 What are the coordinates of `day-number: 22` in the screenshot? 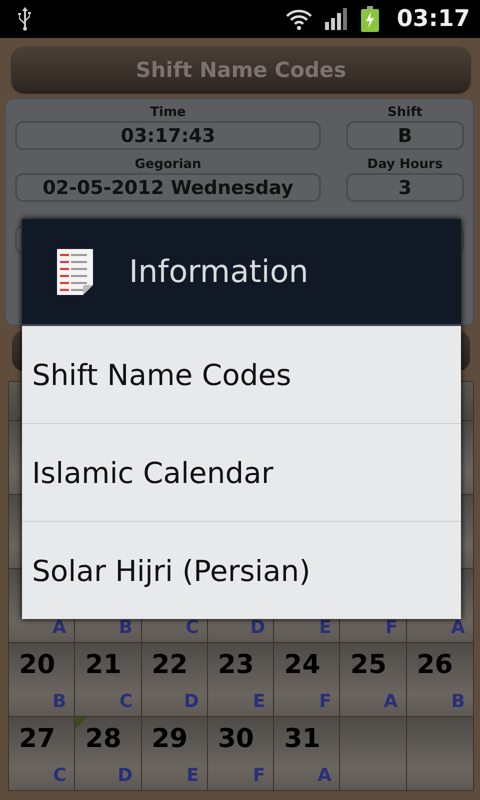 It's located at (170, 665).